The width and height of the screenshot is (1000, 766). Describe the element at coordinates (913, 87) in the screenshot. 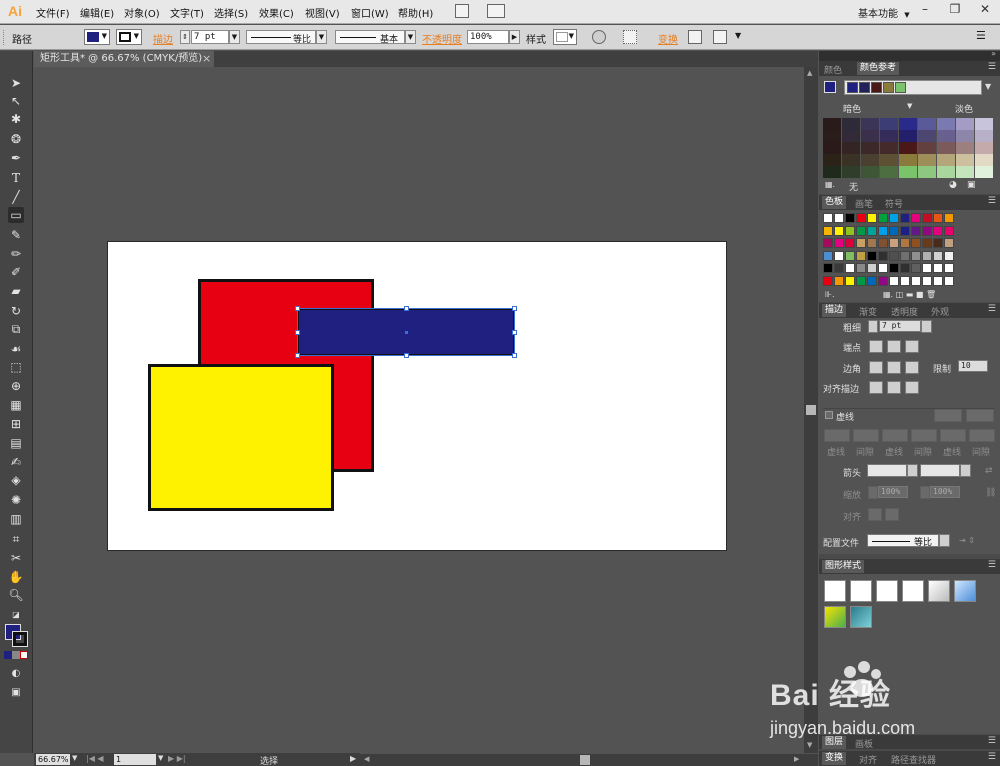

I see `harmony-rules-bar` at that location.